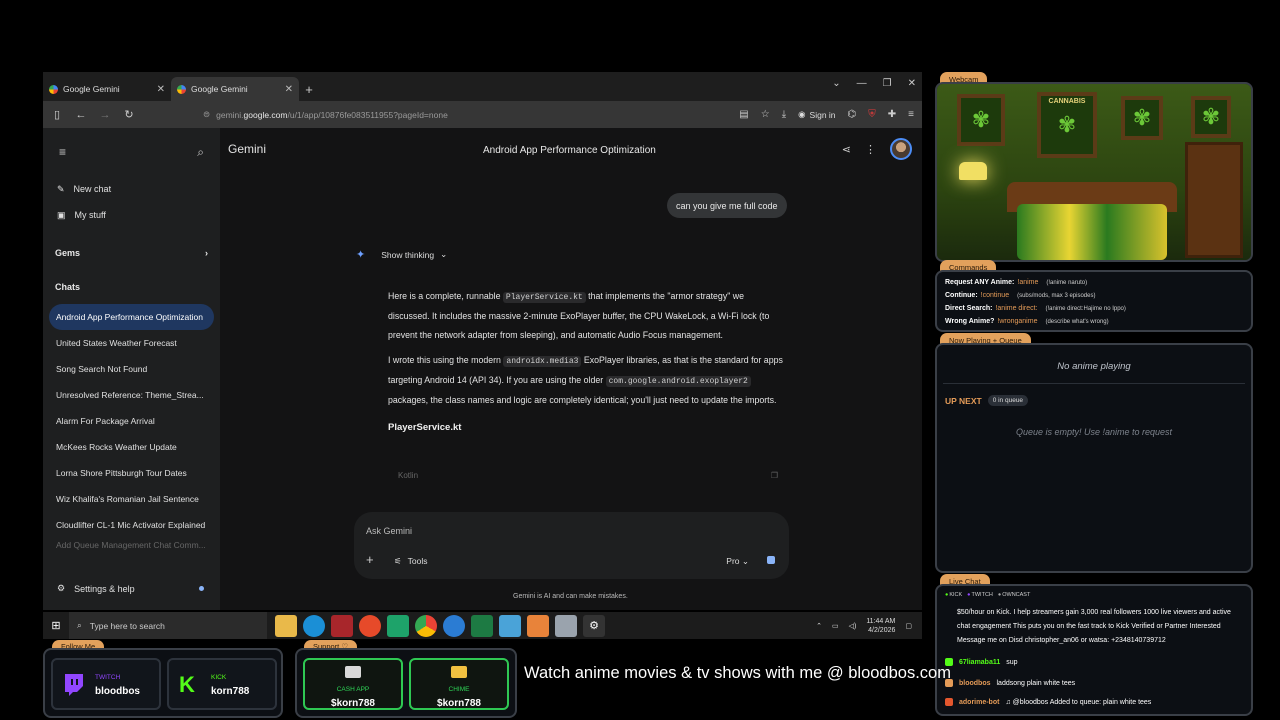  I want to click on sidebar-chat-item: Android App Performance Optimization, so click(131, 317).